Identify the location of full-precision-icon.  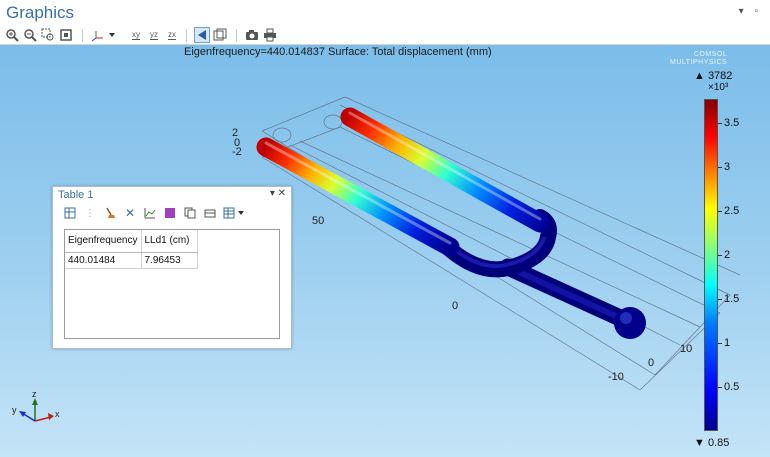
(70, 213).